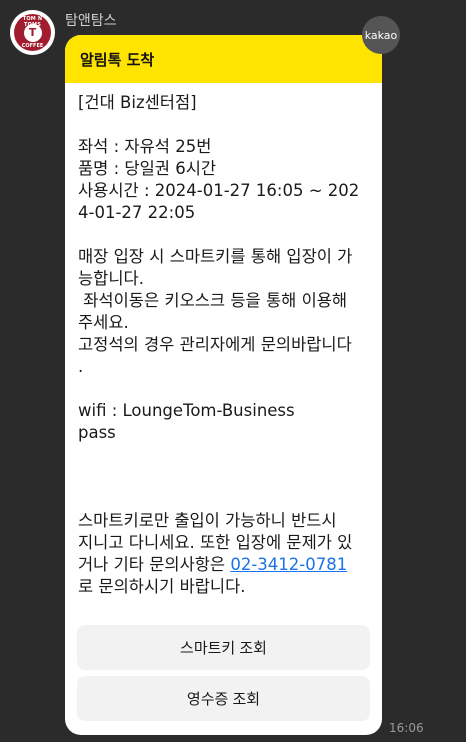 The image size is (466, 742). What do you see at coordinates (215, 542) in the screenshot?
I see `closing-line-2: 지니고 다니세요. 또한 입장에 문제가 있` at bounding box center [215, 542].